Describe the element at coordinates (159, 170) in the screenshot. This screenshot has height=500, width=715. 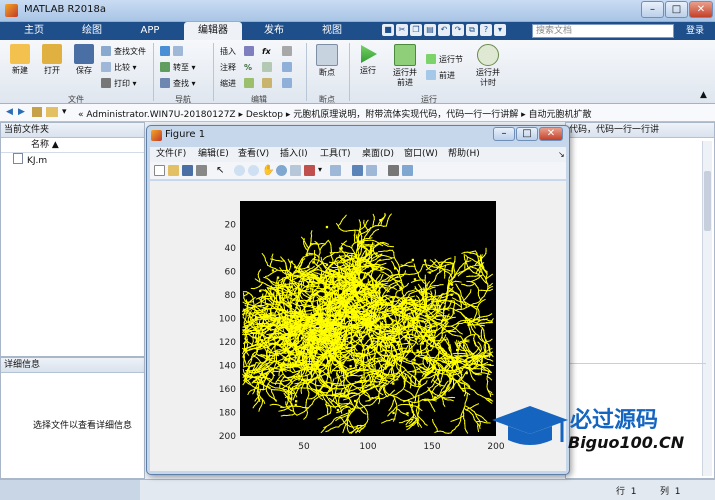
I see `new-figure-icon` at that location.